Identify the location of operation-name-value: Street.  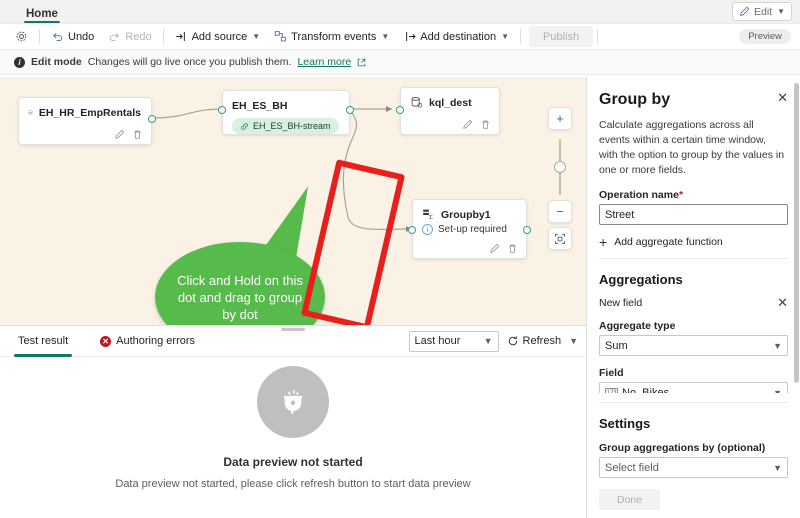
(620, 214).